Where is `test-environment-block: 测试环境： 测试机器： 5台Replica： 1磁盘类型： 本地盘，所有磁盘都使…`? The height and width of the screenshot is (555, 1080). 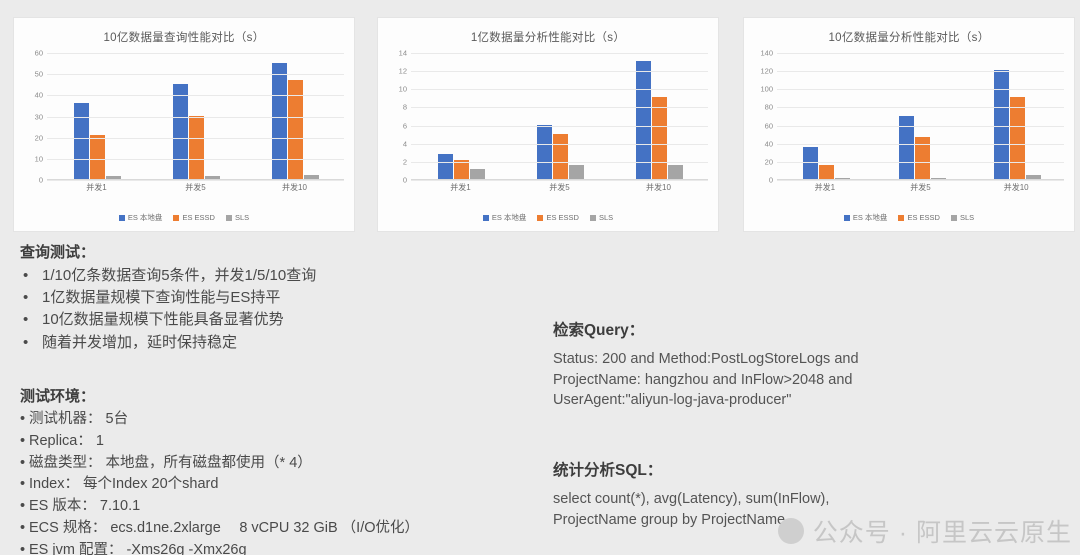 test-environment-block: 测试环境： 测试机器： 5台Replica： 1磁盘类型： 本地盘，所有磁盘都使… is located at coordinates (219, 470).